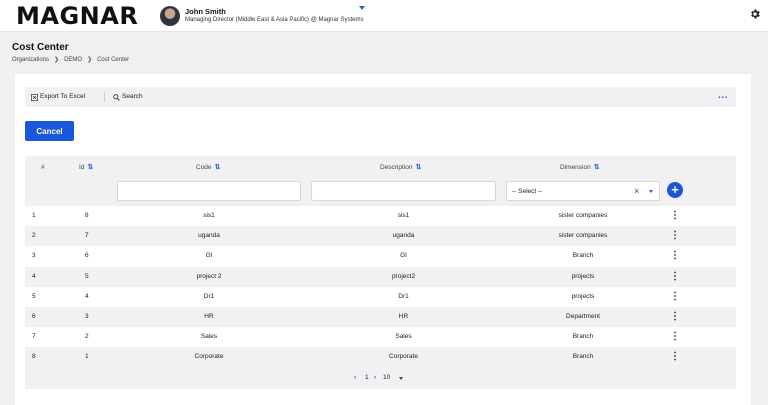 The height and width of the screenshot is (405, 768). I want to click on cell-index: 3, so click(34, 256).